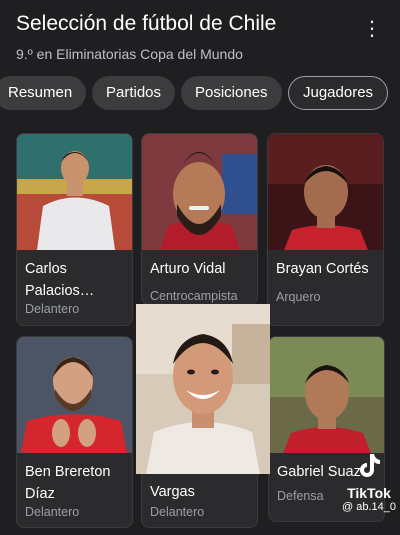 The image size is (400, 535). What do you see at coordinates (43, 93) in the screenshot?
I see `tab-resumen: Resumen` at bounding box center [43, 93].